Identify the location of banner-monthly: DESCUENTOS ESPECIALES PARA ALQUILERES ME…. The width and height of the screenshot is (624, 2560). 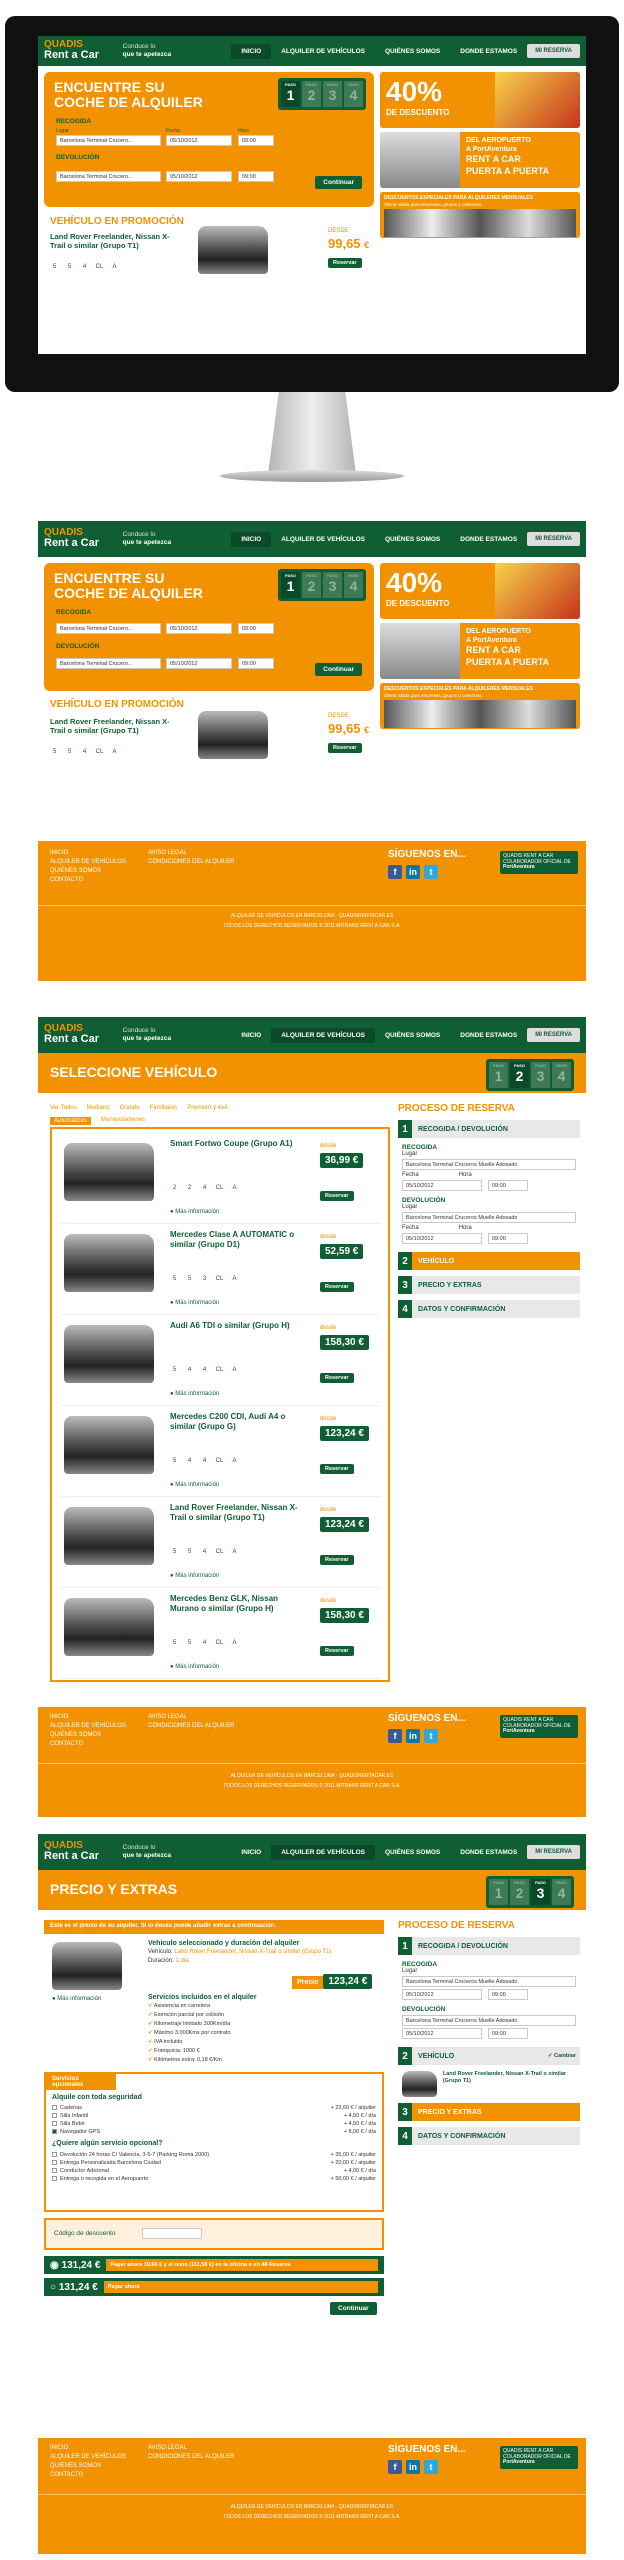
(480, 706).